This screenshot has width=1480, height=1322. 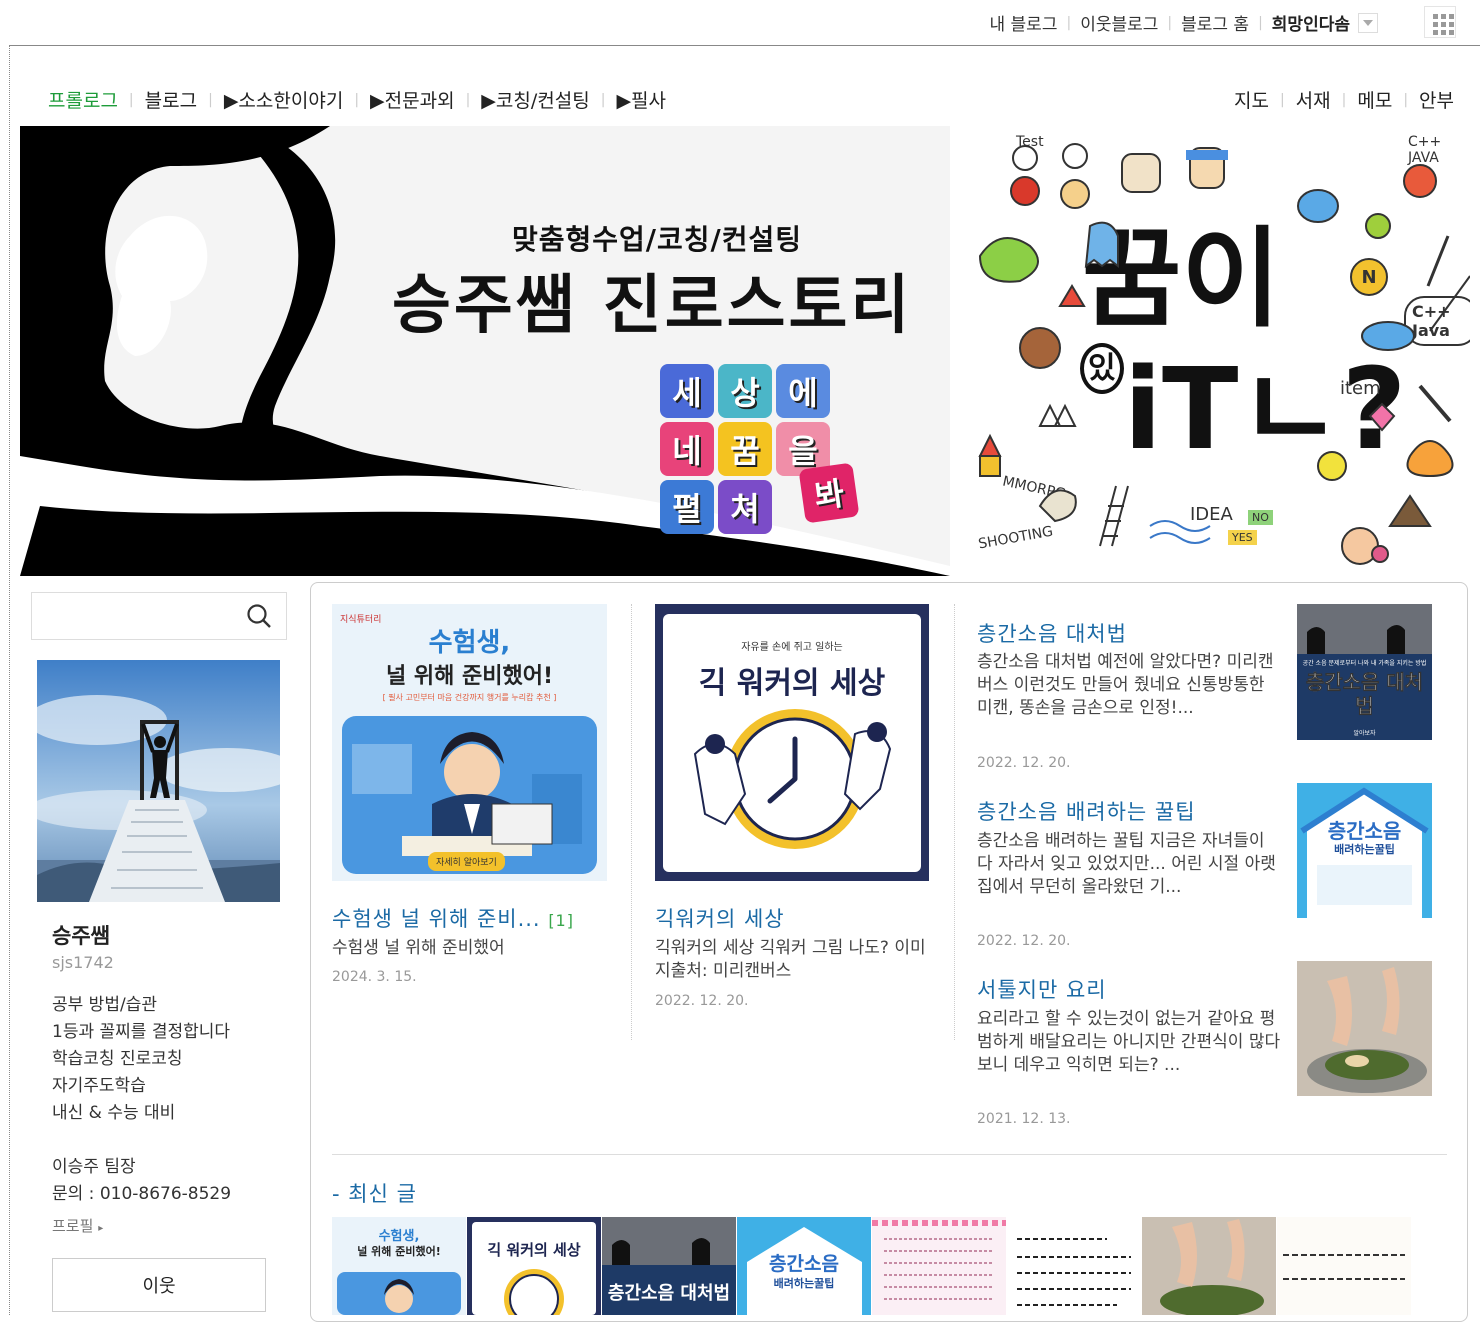 What do you see at coordinates (1119, 22) in the screenshot?
I see `neighbor-blog-link: 이웃블로그` at bounding box center [1119, 22].